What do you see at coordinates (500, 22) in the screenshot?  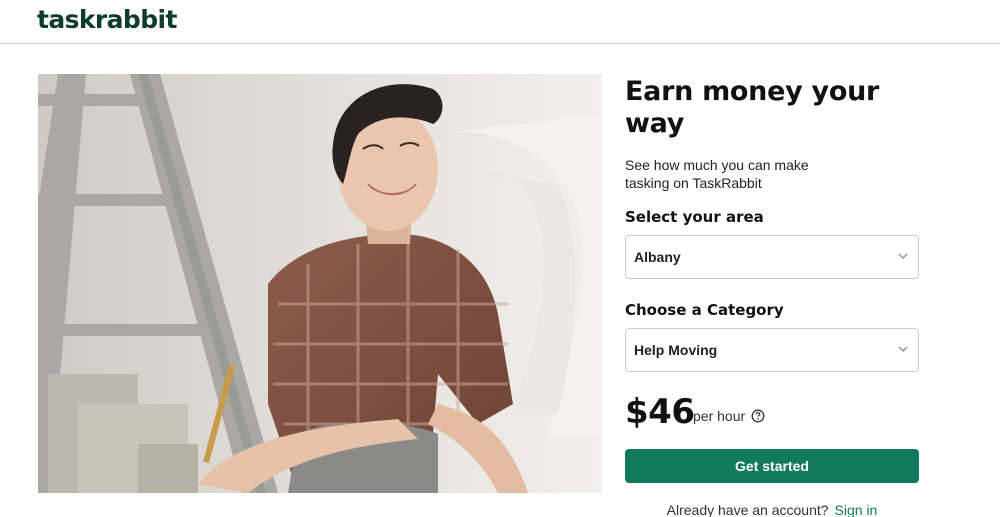 I see `top-navigation-bar: taskrabbit` at bounding box center [500, 22].